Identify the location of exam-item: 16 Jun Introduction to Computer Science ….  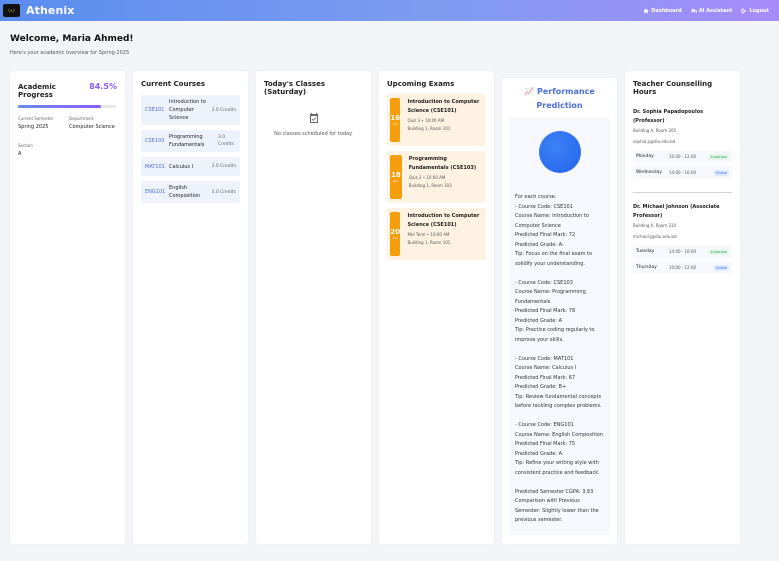
(436, 120).